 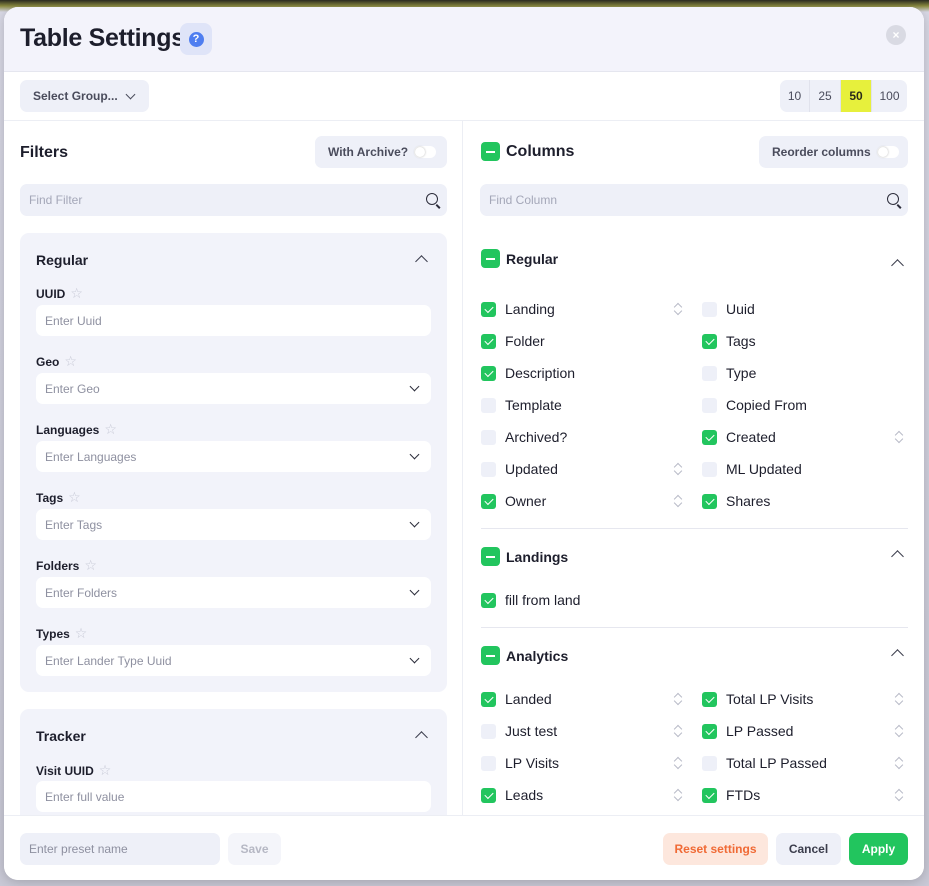 I want to click on column-item-landing: Landing, so click(x=518, y=309).